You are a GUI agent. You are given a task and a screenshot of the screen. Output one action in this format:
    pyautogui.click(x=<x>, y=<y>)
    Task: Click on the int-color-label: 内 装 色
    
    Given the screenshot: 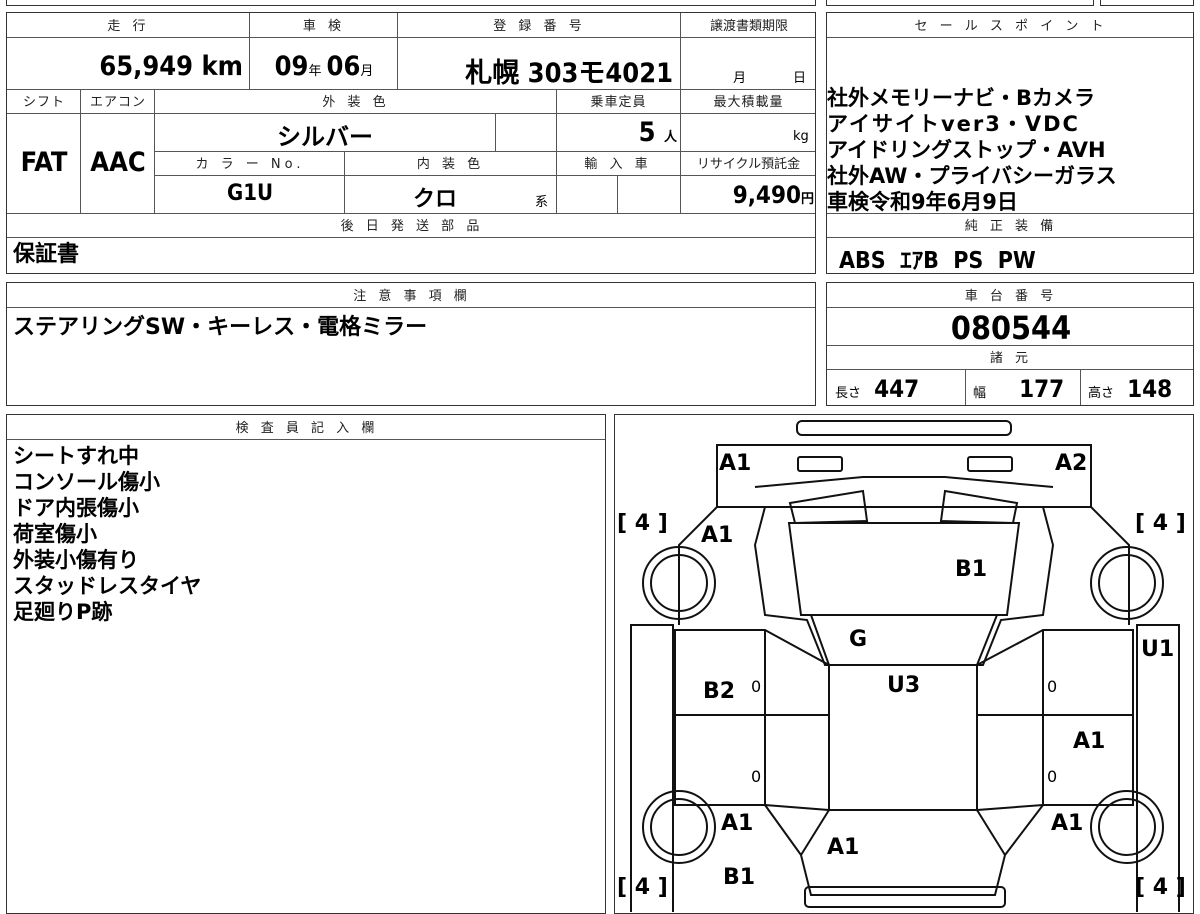 What is the action you would take?
    pyautogui.click(x=450, y=164)
    